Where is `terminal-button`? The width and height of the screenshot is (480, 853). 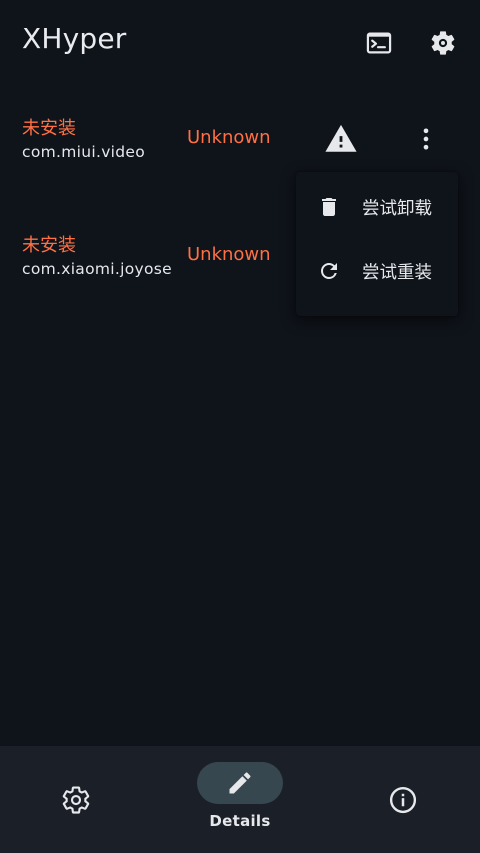
terminal-button is located at coordinates (379, 43).